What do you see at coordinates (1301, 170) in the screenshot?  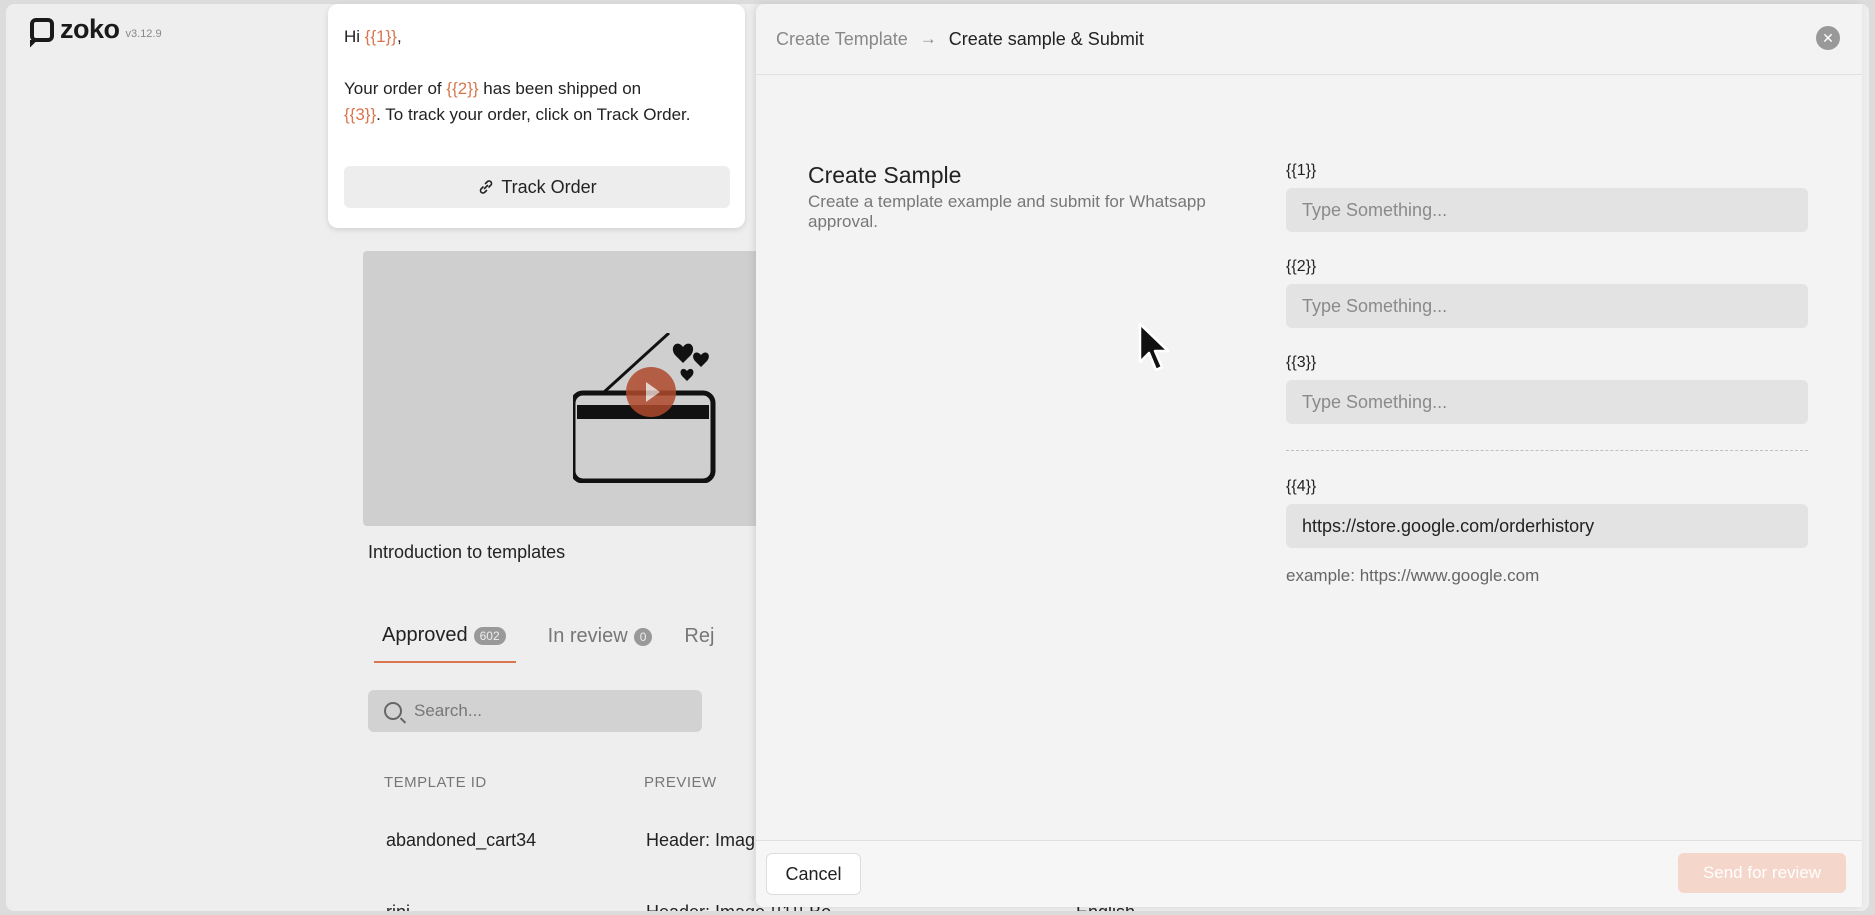 I see `field-label-1: {{1}}` at bounding box center [1301, 170].